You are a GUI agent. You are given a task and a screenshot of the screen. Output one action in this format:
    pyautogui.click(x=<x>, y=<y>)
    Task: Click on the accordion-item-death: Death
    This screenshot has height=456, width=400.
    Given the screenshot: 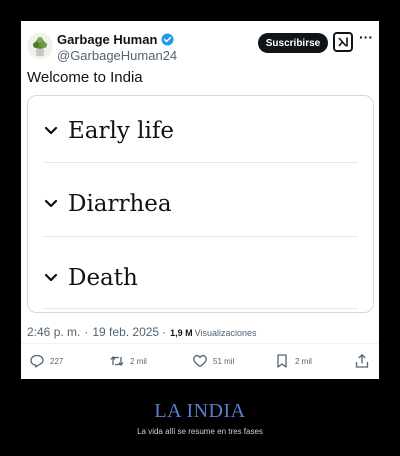 What is the action you would take?
    pyautogui.click(x=91, y=278)
    